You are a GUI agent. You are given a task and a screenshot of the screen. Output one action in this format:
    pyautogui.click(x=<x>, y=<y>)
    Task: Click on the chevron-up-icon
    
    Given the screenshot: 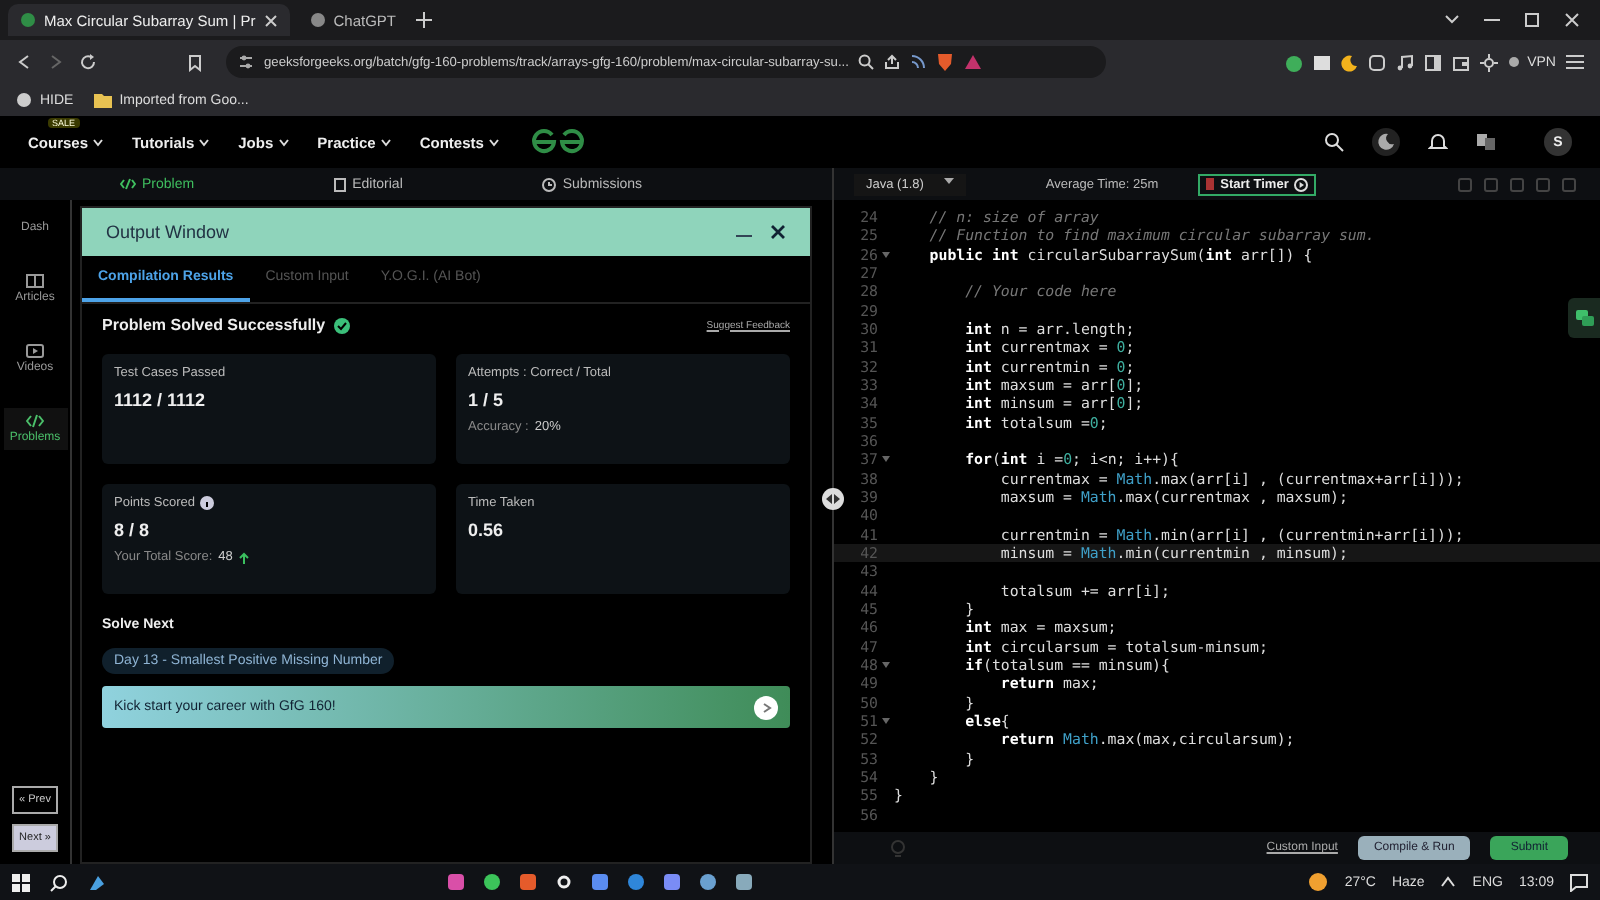 What is the action you would take?
    pyautogui.click(x=1448, y=882)
    